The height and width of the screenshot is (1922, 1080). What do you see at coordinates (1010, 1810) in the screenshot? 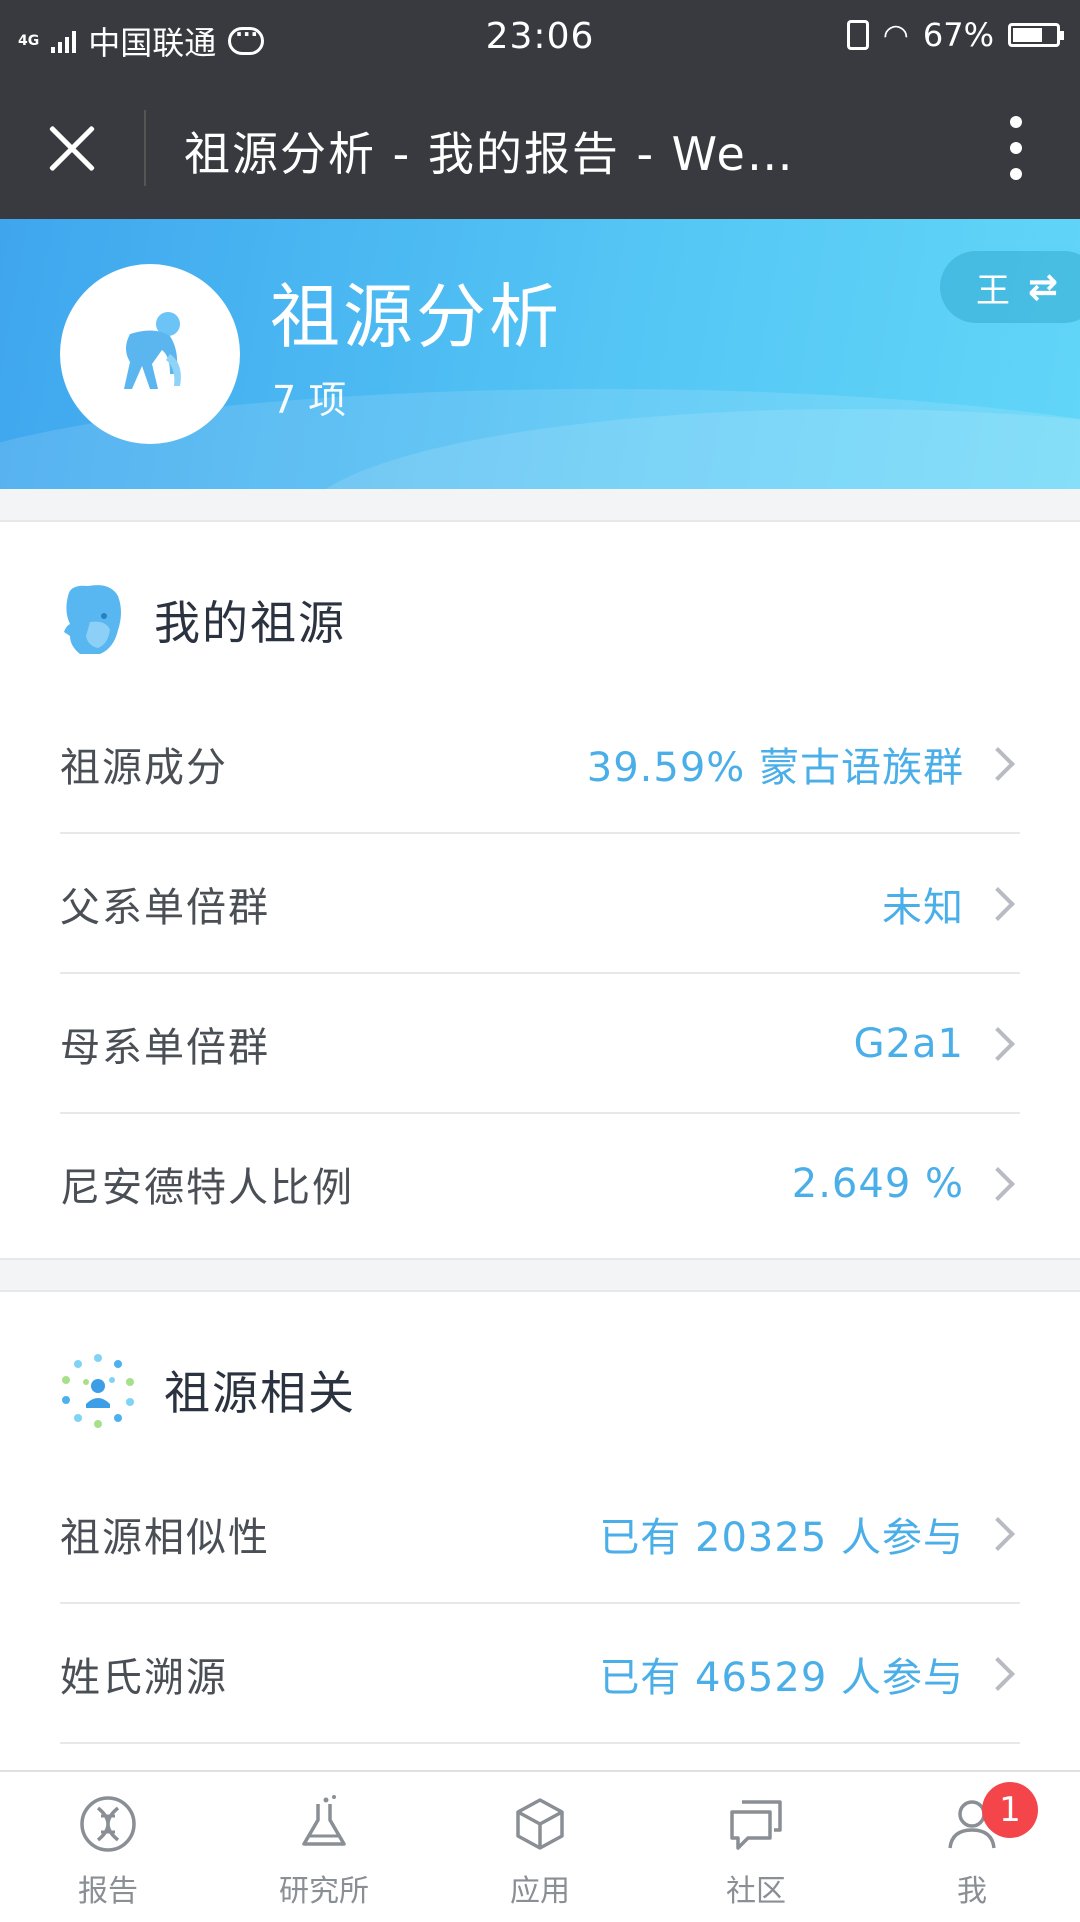
I see `notification-badge: 1` at bounding box center [1010, 1810].